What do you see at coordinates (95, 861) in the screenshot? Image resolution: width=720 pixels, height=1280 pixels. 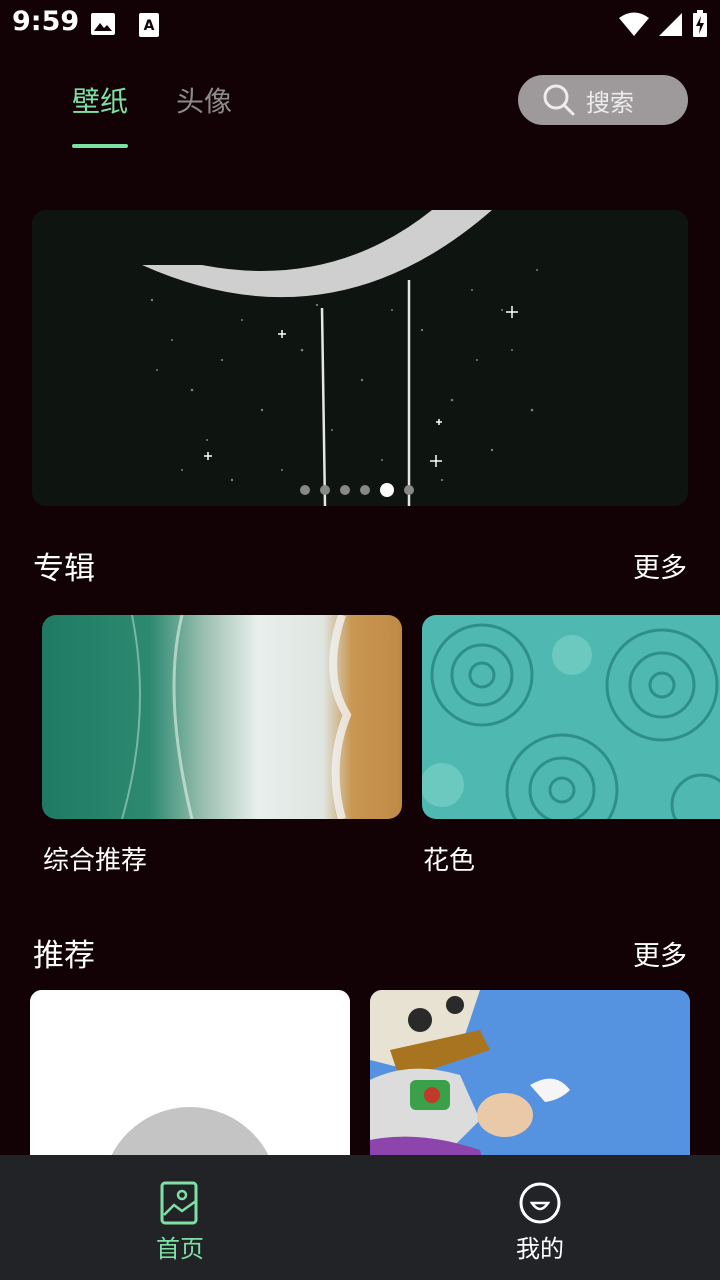 I see `album-label-recommended: 综合推荐` at bounding box center [95, 861].